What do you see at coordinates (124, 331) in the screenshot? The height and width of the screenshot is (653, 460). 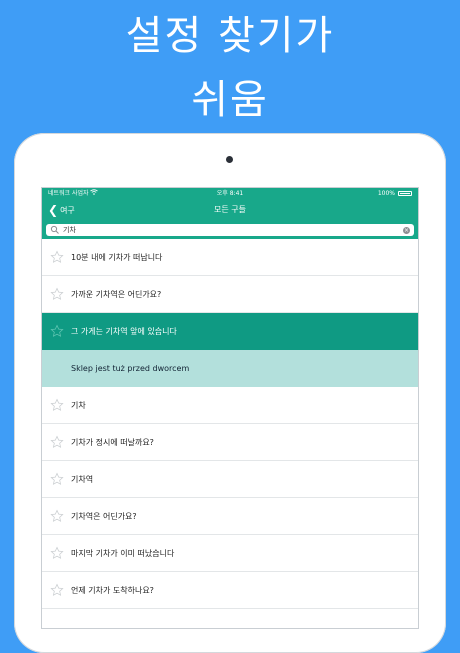 I see `phrase-text: 그 가게는 기차역 앞에 있습니다` at bounding box center [124, 331].